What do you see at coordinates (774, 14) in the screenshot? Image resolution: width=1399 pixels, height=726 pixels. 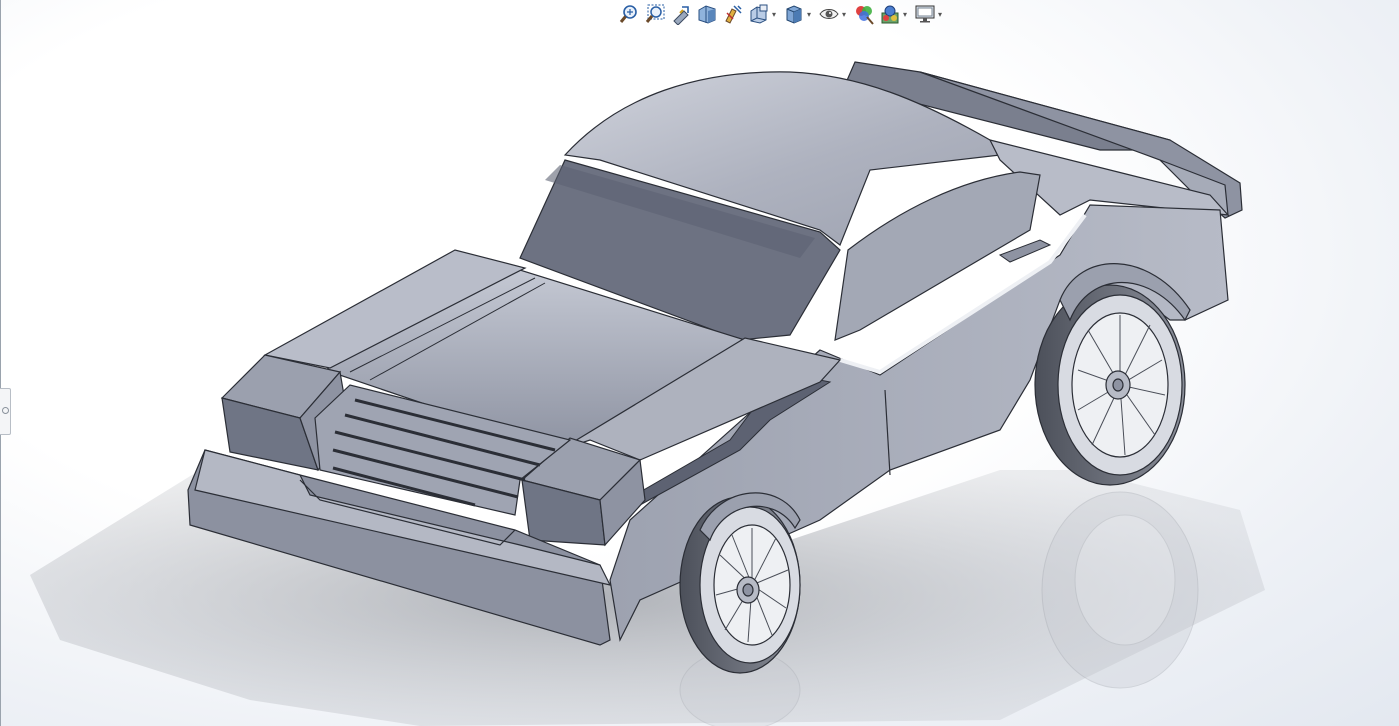 I see `view-orientation-dropdown-arrow: ▾` at bounding box center [774, 14].